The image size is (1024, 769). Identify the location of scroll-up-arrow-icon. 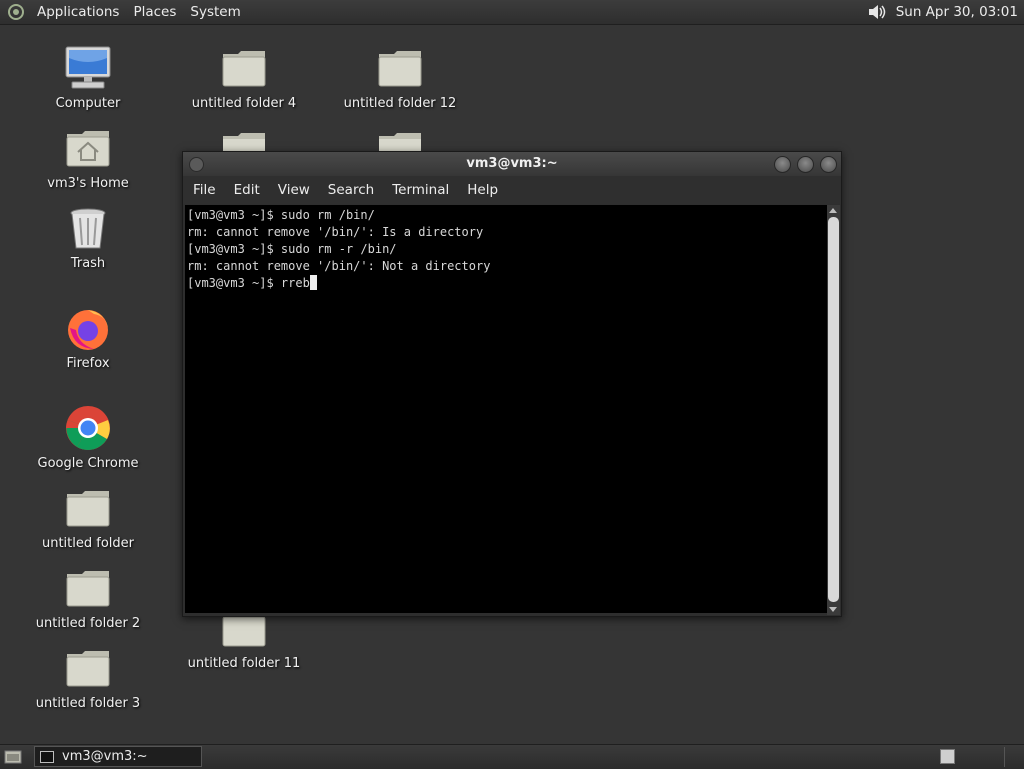
(833, 210).